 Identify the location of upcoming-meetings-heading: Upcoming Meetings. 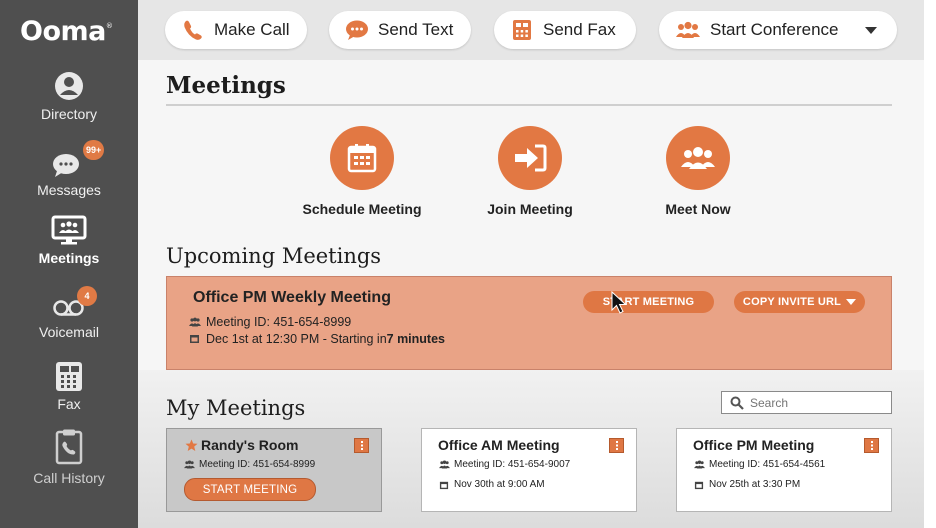
(274, 256).